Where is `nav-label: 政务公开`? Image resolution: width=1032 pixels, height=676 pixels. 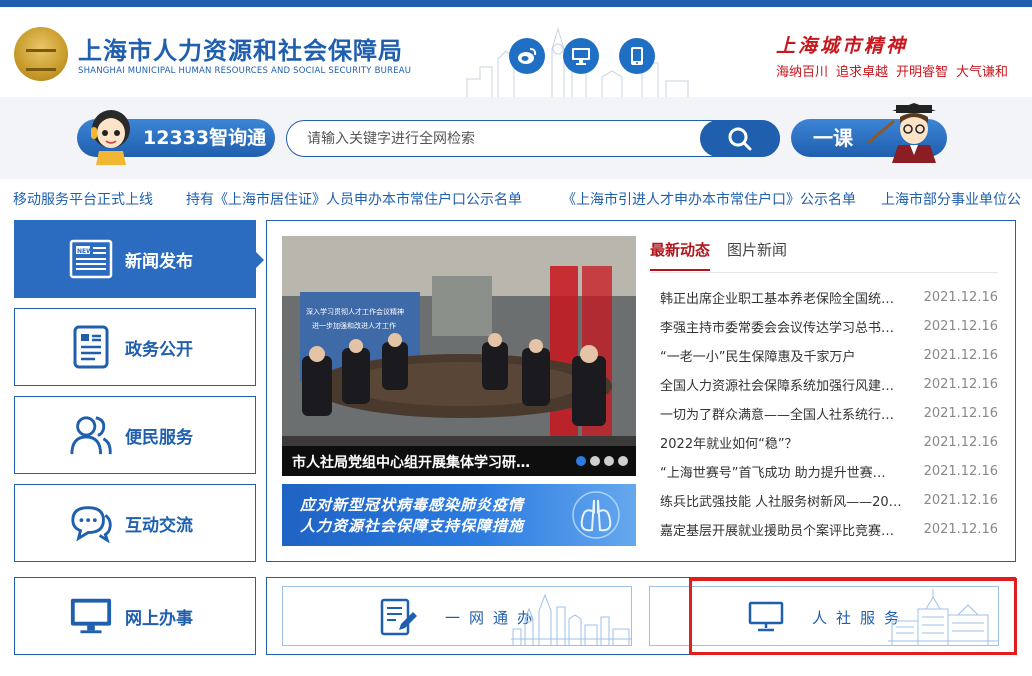 nav-label: 政务公开 is located at coordinates (159, 349).